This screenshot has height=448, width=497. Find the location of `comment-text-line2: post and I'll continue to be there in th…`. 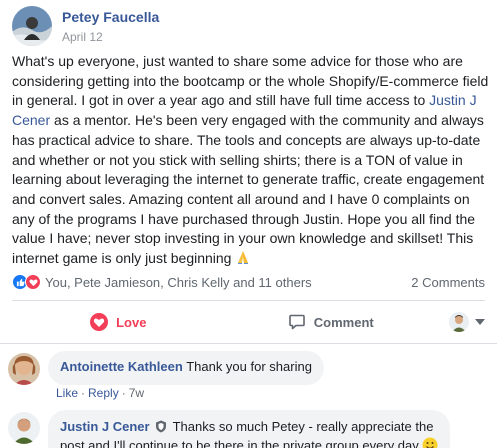

comment-text-line2: post and I'll continue to be there in th… is located at coordinates (239, 443).